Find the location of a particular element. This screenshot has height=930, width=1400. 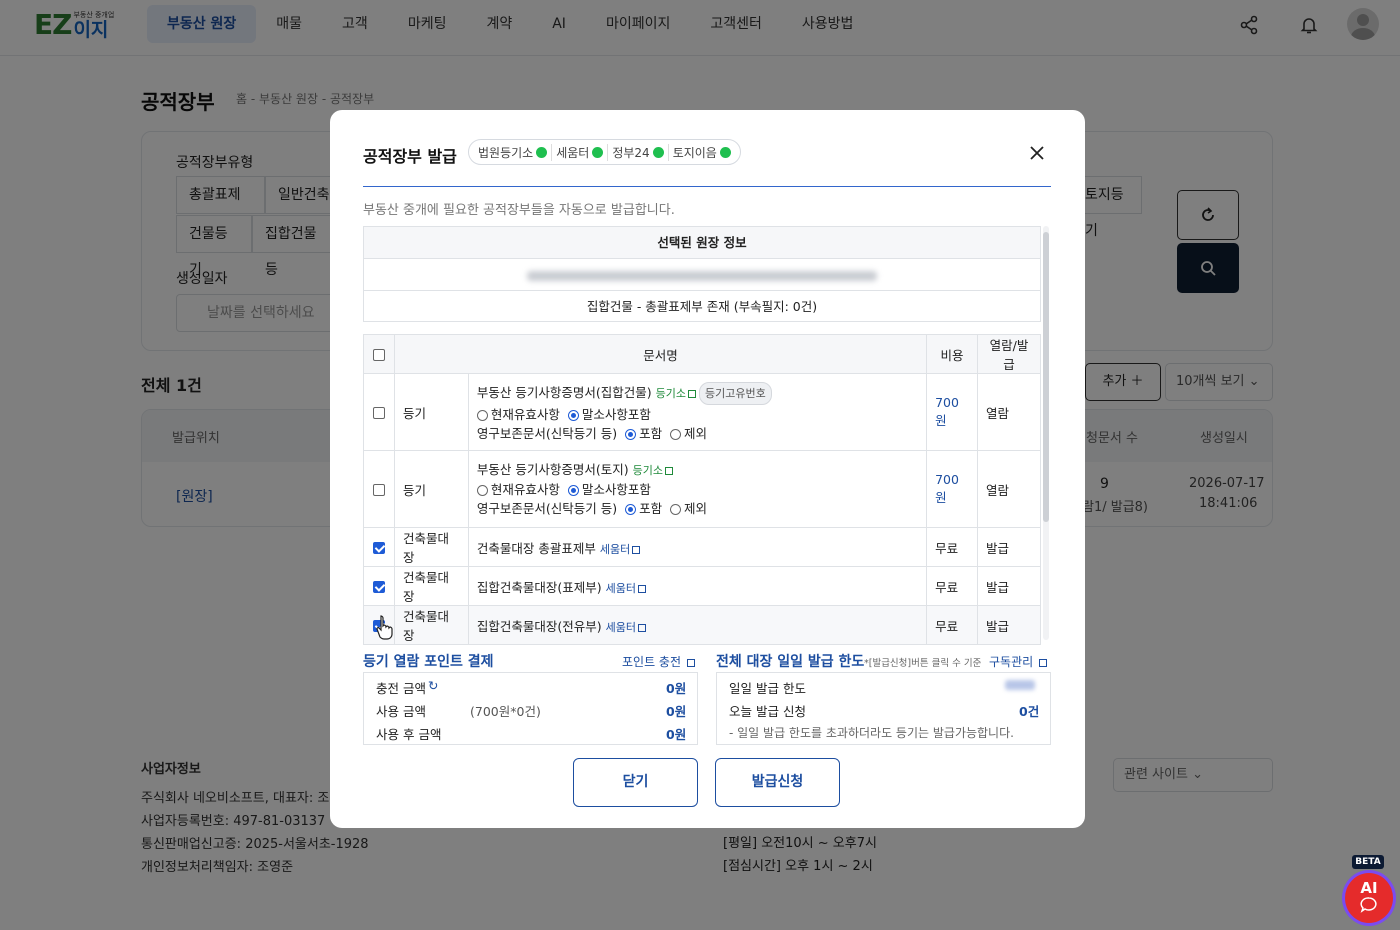

charge-amount-label: 충전 금액 is located at coordinates (401, 688).